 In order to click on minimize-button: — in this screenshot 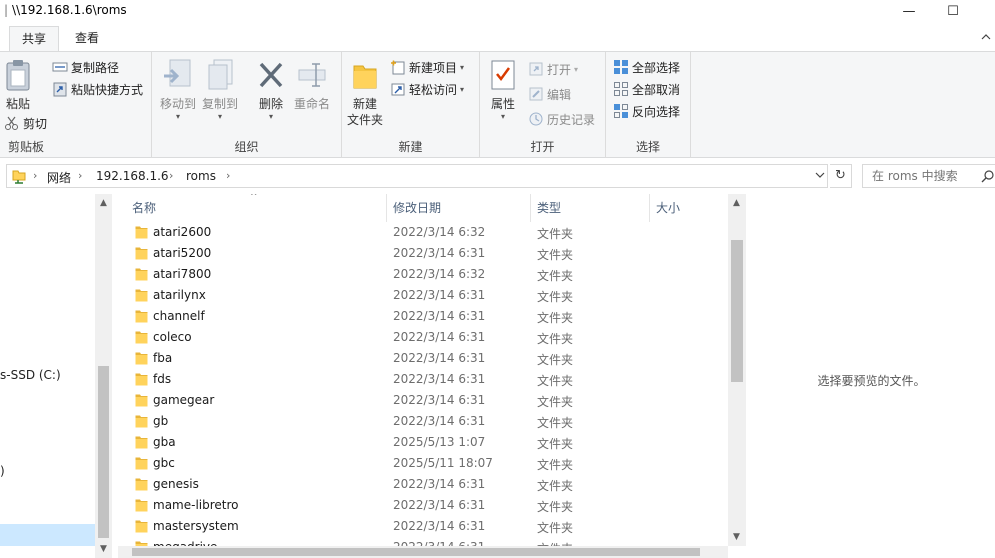, I will do `click(909, 11)`.